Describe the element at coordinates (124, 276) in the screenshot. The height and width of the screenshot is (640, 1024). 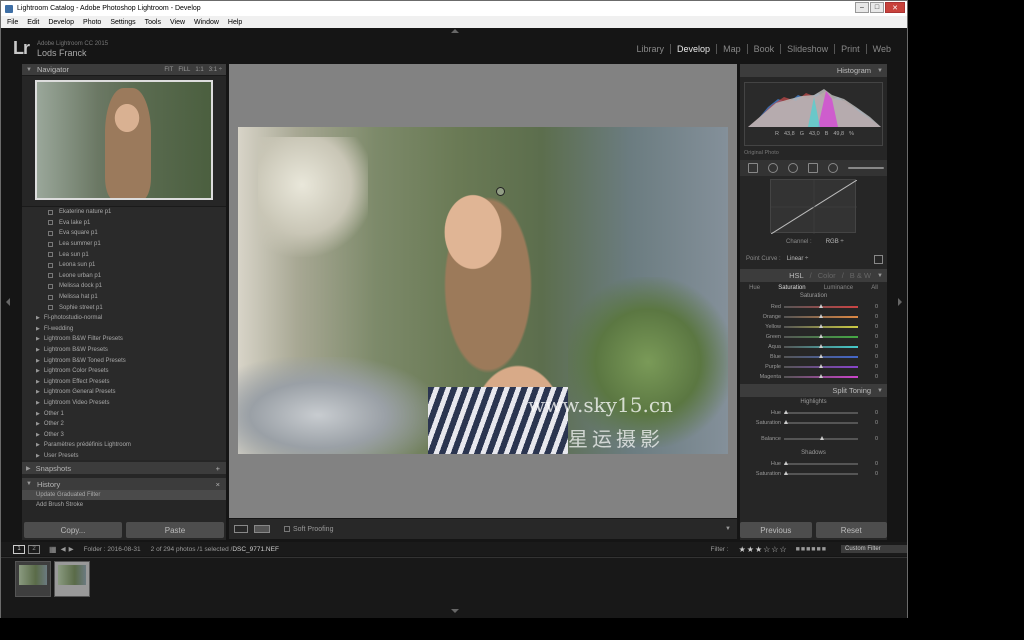
I see `preset-item: Leone urban p1` at that location.